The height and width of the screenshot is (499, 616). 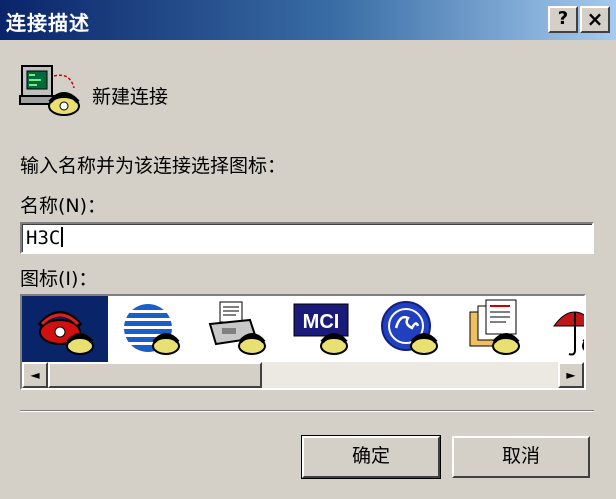 I want to click on title-bar: 连接描述 ? ×, so click(x=308, y=20).